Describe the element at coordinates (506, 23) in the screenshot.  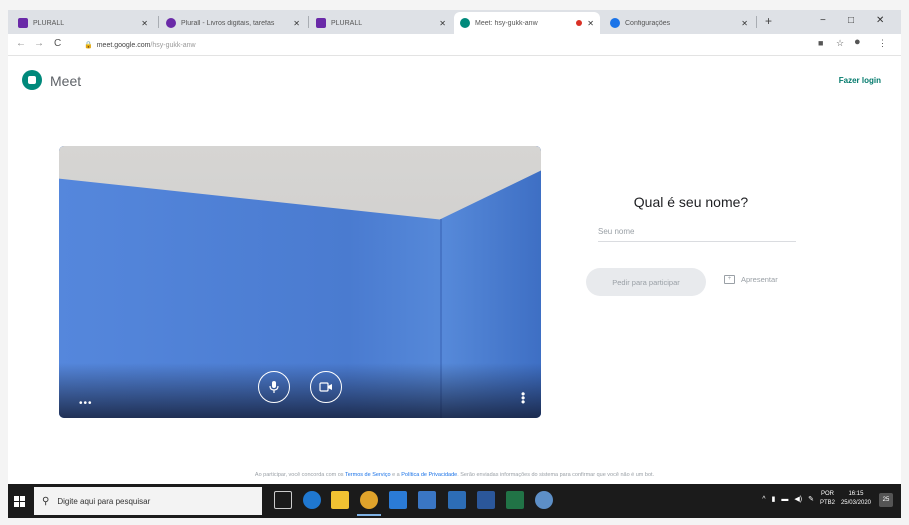
I see `tab-title: Meet: hsy-gukk-anw` at that location.